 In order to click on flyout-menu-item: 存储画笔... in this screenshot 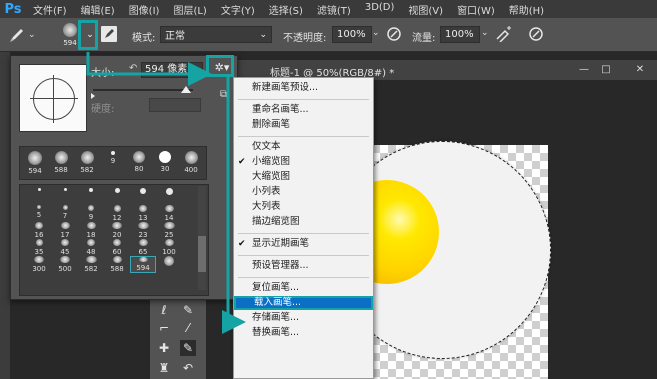, I will do `click(303, 318)`.